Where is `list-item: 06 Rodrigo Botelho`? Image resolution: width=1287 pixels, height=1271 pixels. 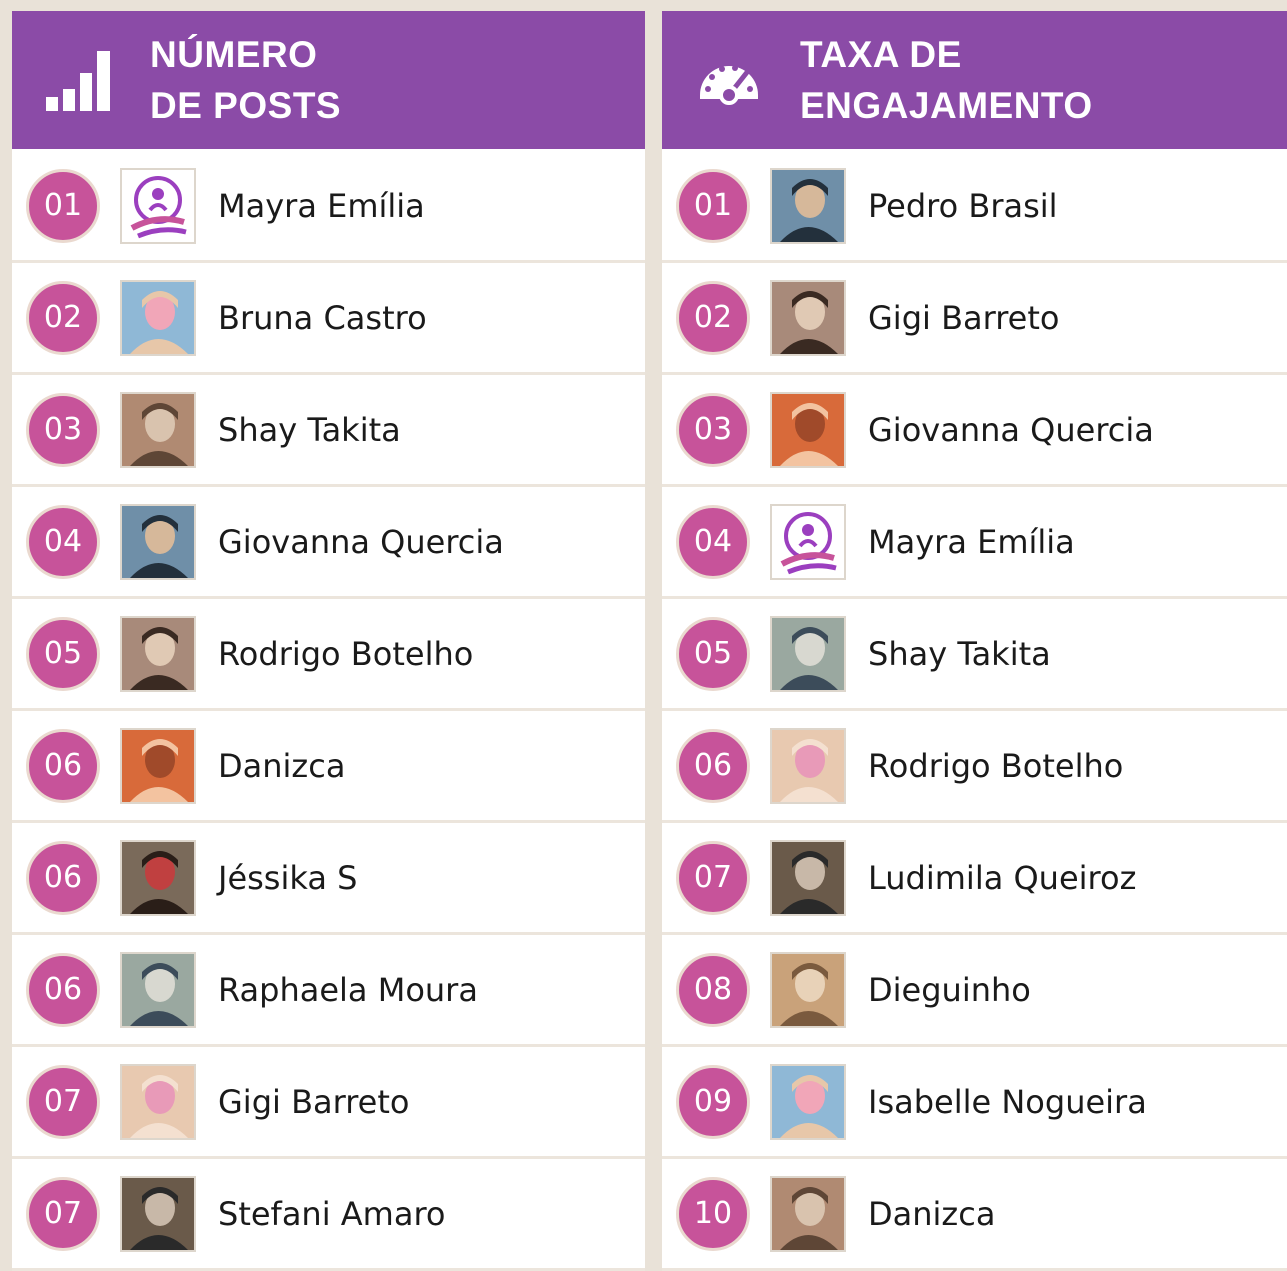
list-item: 06 Rodrigo Botelho is located at coordinates (974, 767).